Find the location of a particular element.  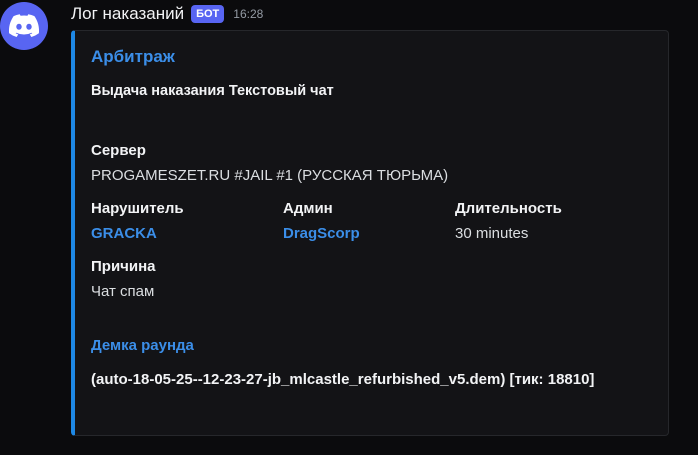

bot-avatar is located at coordinates (24, 26).